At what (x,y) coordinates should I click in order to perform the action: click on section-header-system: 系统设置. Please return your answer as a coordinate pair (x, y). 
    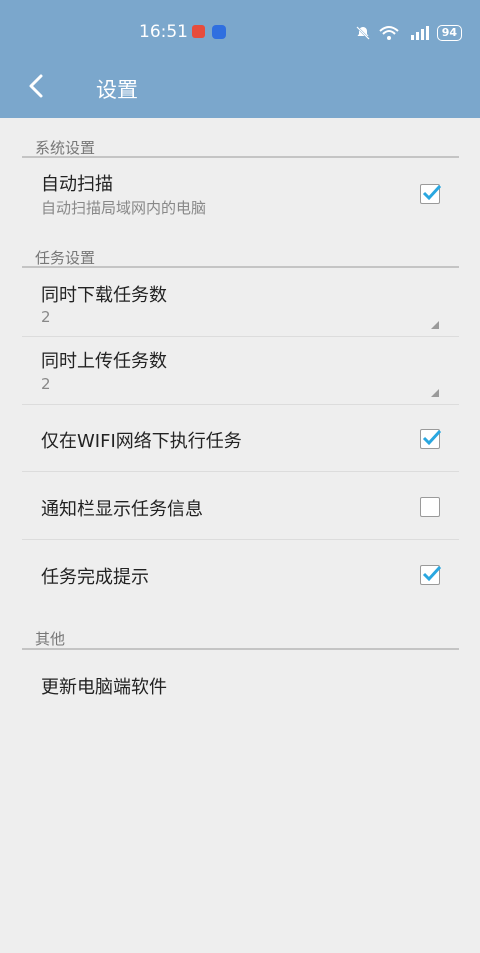
    Looking at the image, I should click on (65, 148).